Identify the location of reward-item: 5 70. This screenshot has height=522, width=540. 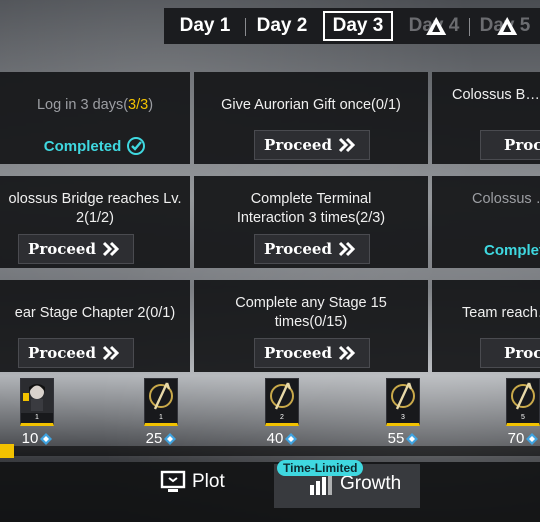
(518, 412).